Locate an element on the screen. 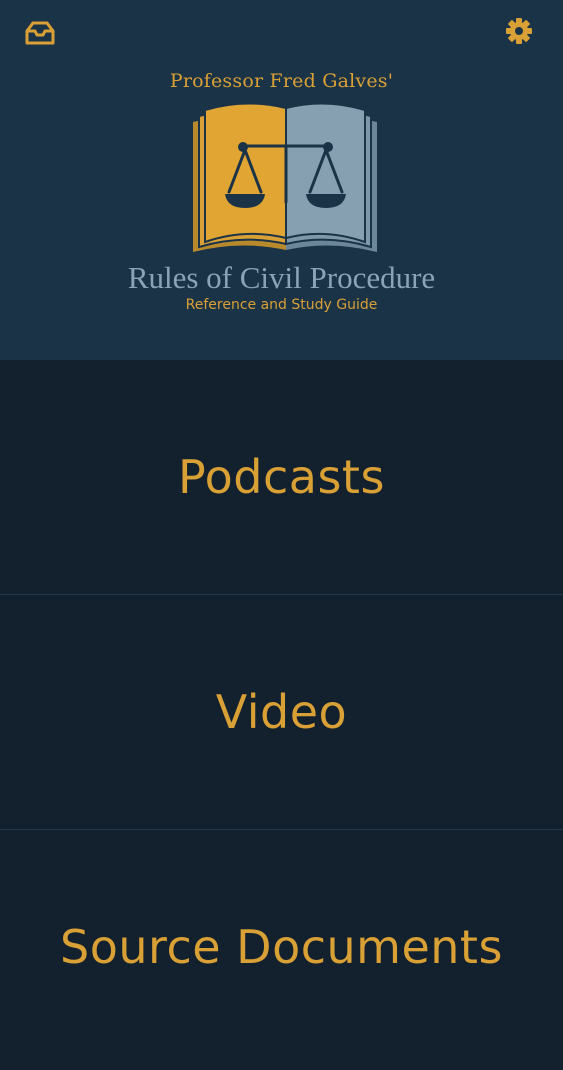 Image resolution: width=563 pixels, height=1070 pixels. gear-icon is located at coordinates (519, 33).